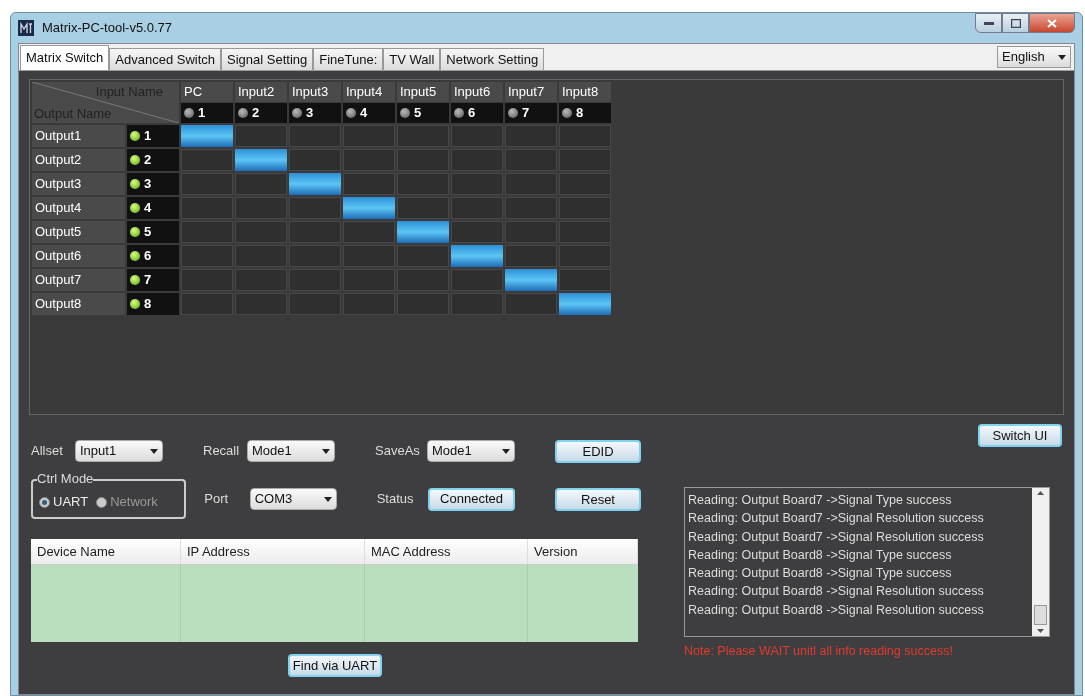 Image resolution: width=1085 pixels, height=696 pixels. I want to click on edid-button: EDID, so click(598, 451).